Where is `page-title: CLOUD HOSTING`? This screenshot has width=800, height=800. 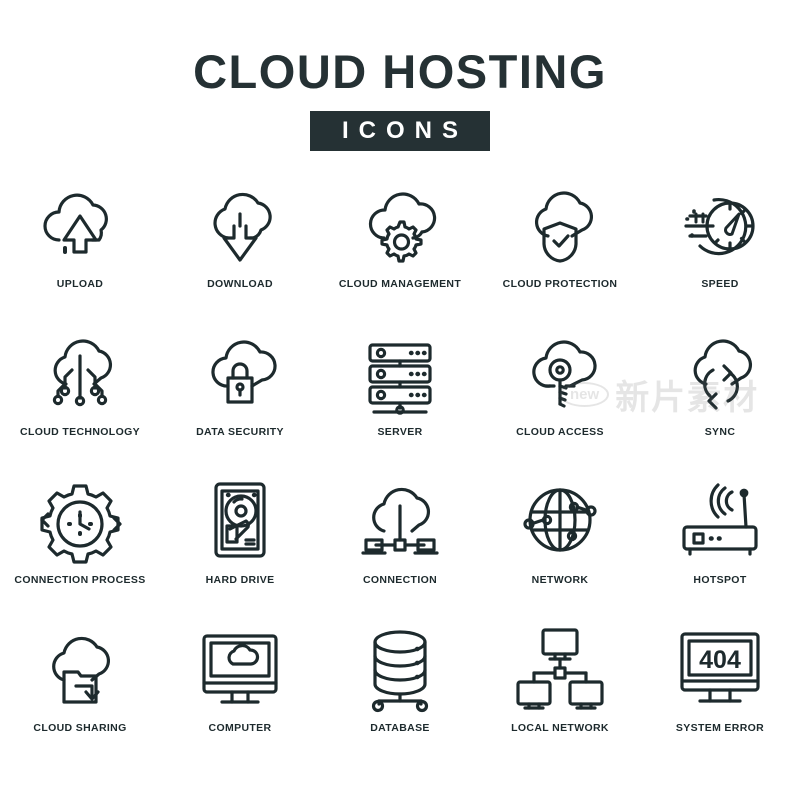 page-title: CLOUD HOSTING is located at coordinates (400, 71).